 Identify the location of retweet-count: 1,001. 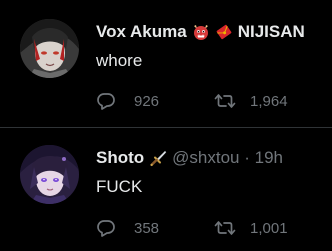
(269, 228).